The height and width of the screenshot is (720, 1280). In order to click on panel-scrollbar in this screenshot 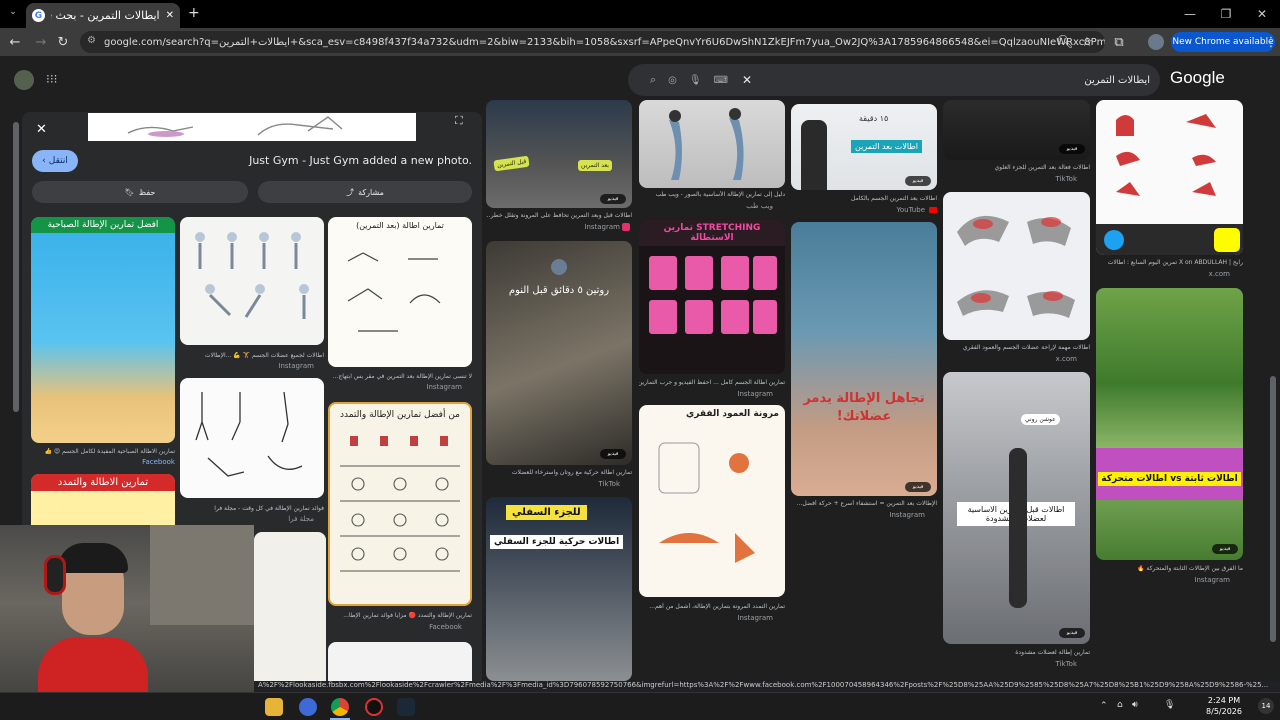, I will do `click(16, 267)`.